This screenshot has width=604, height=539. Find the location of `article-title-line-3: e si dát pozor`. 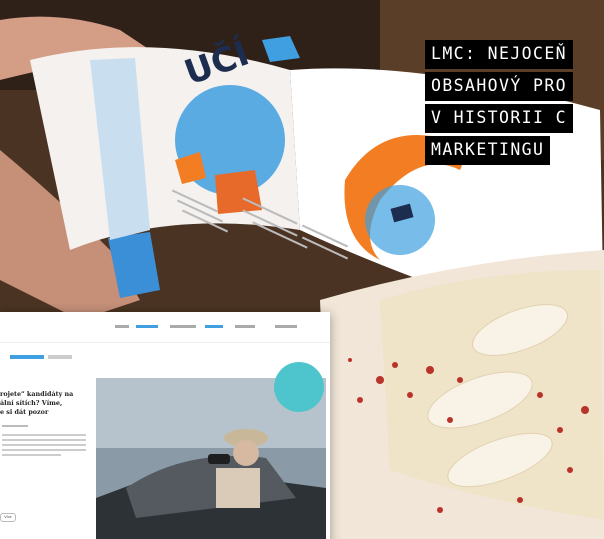

article-title-line-3: e si dát pozor is located at coordinates (24, 412).